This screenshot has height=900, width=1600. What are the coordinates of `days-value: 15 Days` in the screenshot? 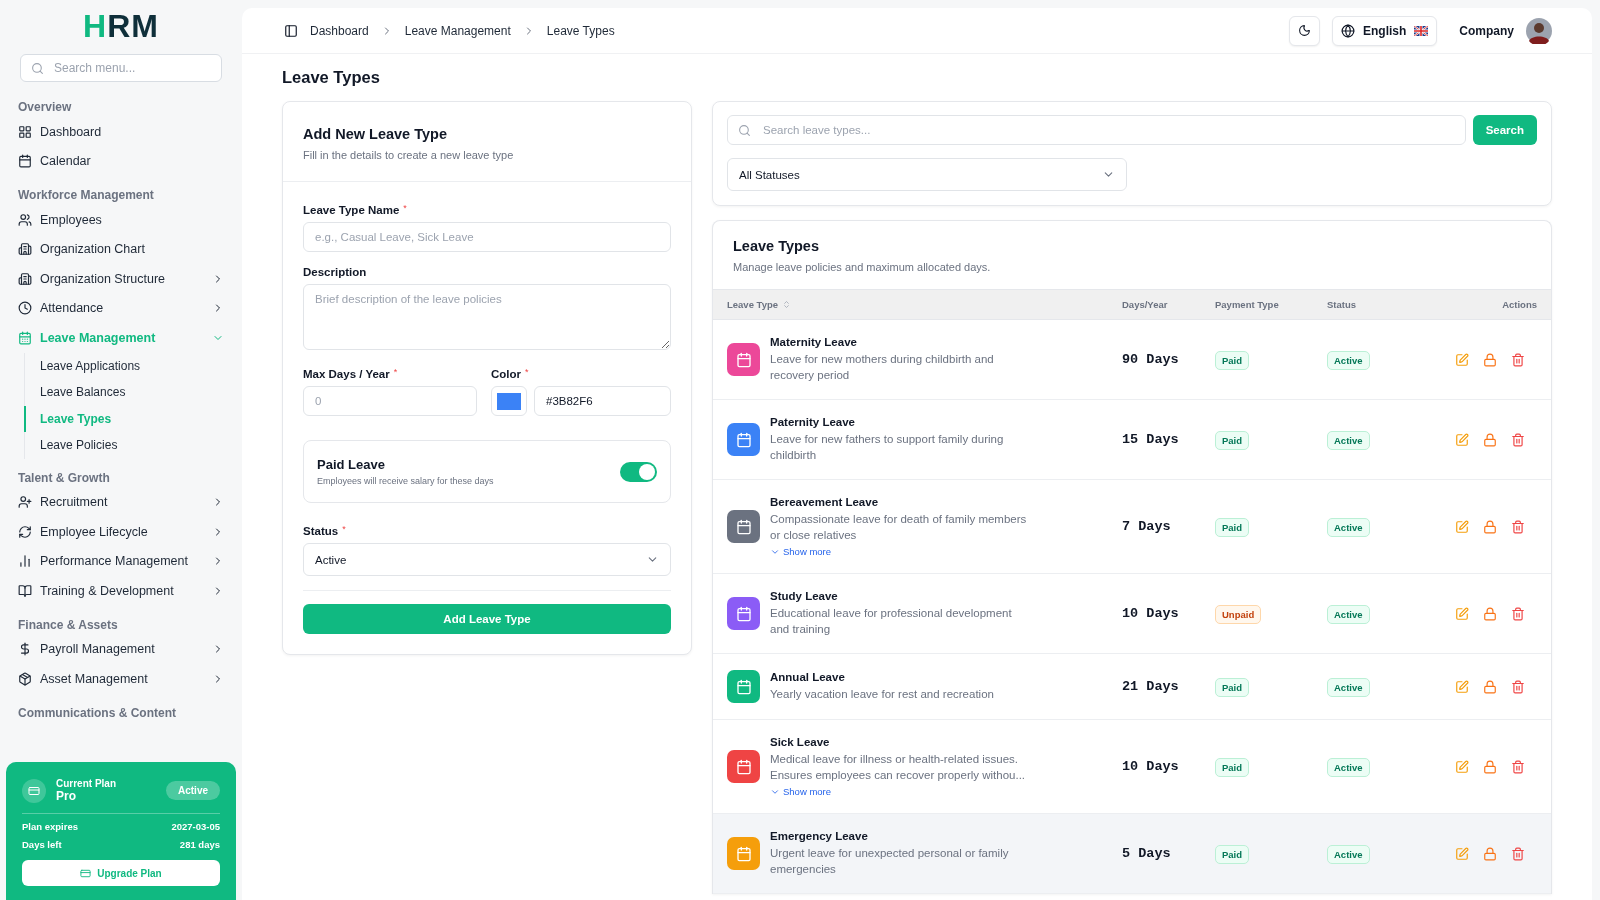 It's located at (1151, 439).